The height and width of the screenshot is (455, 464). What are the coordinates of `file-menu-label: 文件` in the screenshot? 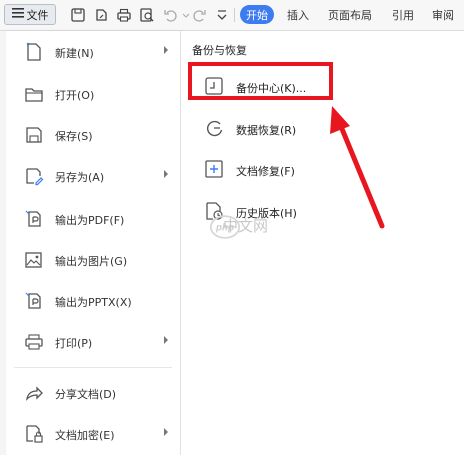 It's located at (37, 15).